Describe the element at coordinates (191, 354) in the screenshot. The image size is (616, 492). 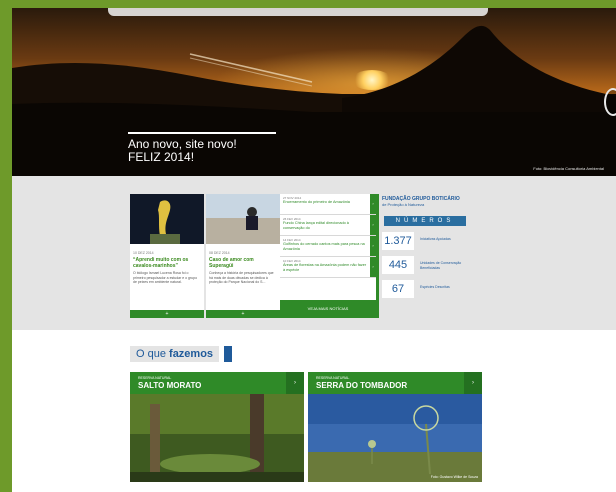
I see `section-heading-bold: fazemos` at that location.